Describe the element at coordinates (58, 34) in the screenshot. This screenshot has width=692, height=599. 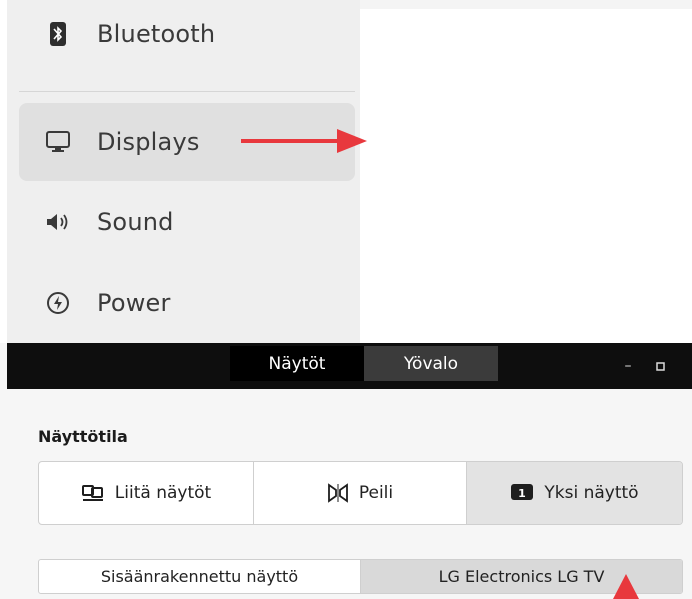
I see `bluetooth-icon` at that location.